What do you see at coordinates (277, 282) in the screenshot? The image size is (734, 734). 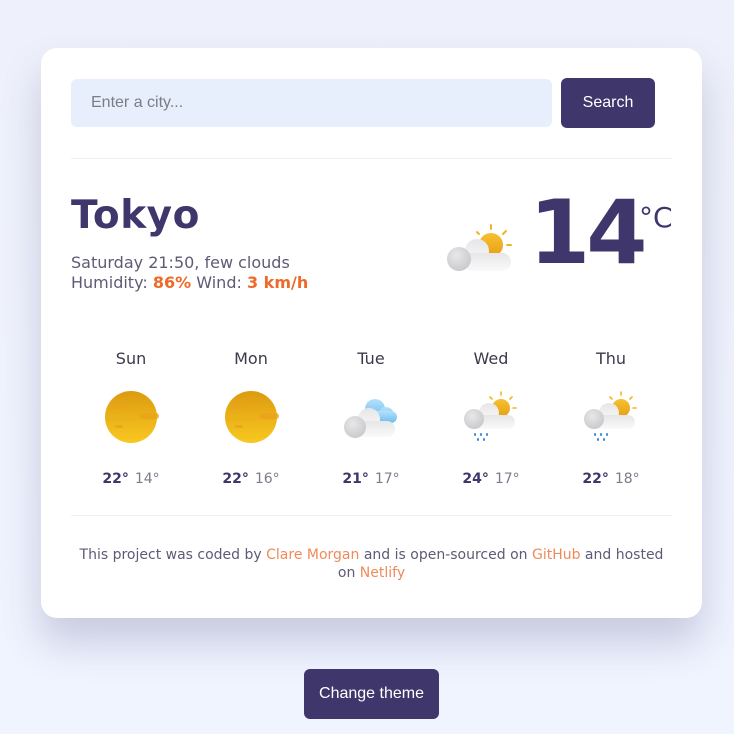 I see `wind-value: 3 km/h` at bounding box center [277, 282].